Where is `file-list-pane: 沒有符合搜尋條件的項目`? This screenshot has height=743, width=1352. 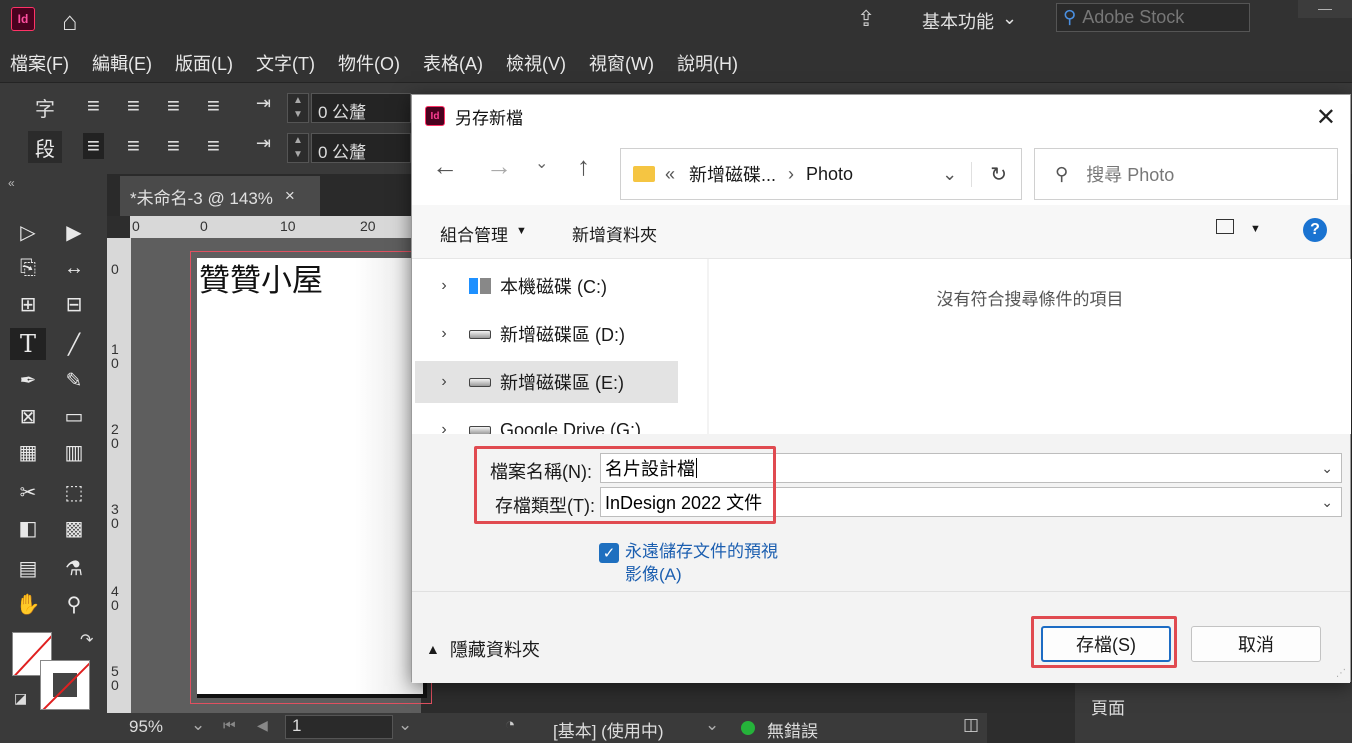 file-list-pane: 沒有符合搜尋條件的項目 is located at coordinates (1030, 346).